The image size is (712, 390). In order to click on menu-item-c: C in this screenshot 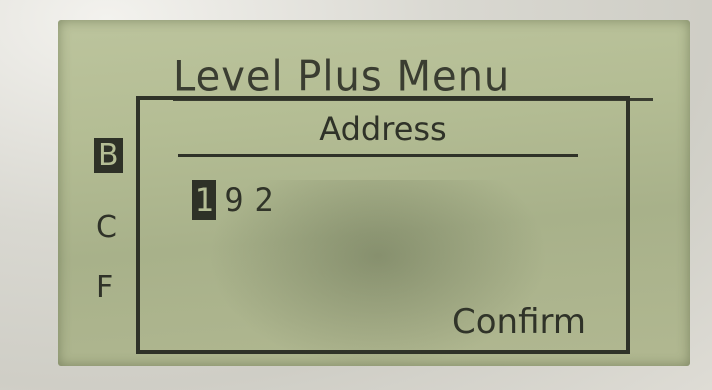, I will do `click(106, 227)`.